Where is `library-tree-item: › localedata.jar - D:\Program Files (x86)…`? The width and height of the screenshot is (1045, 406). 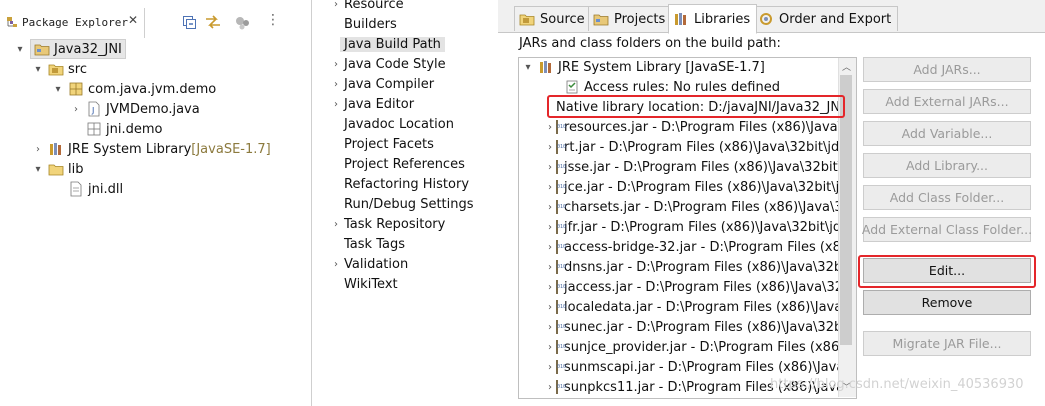 library-tree-item: › localedata.jar - D:\Program Files (x86)… is located at coordinates (693, 307).